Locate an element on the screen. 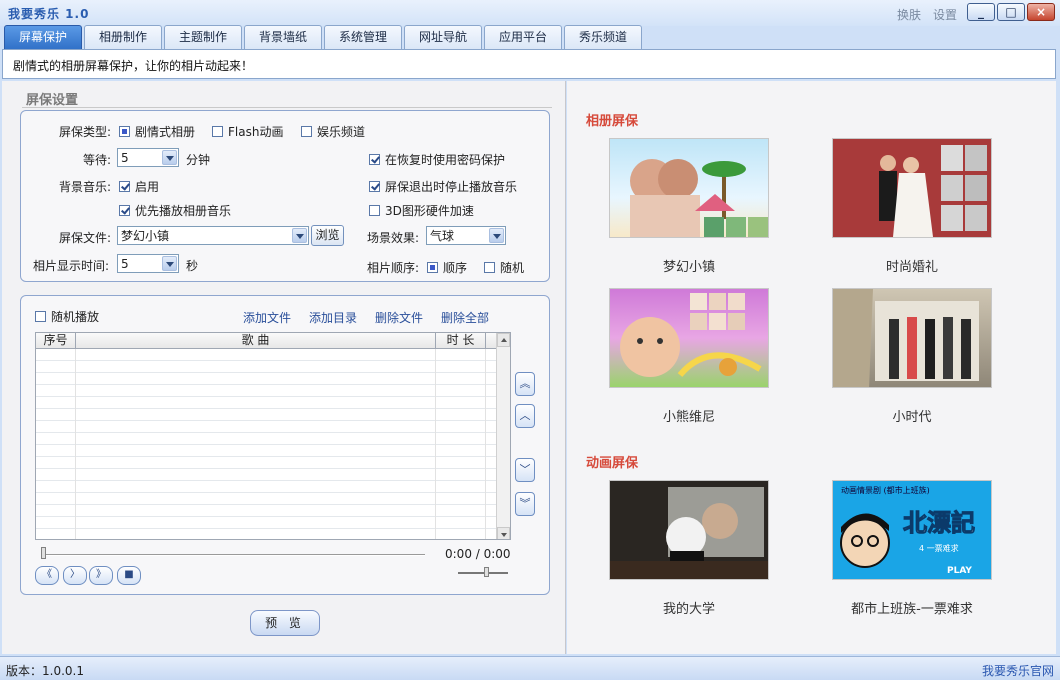  preview-button: 预 览 is located at coordinates (285, 623).